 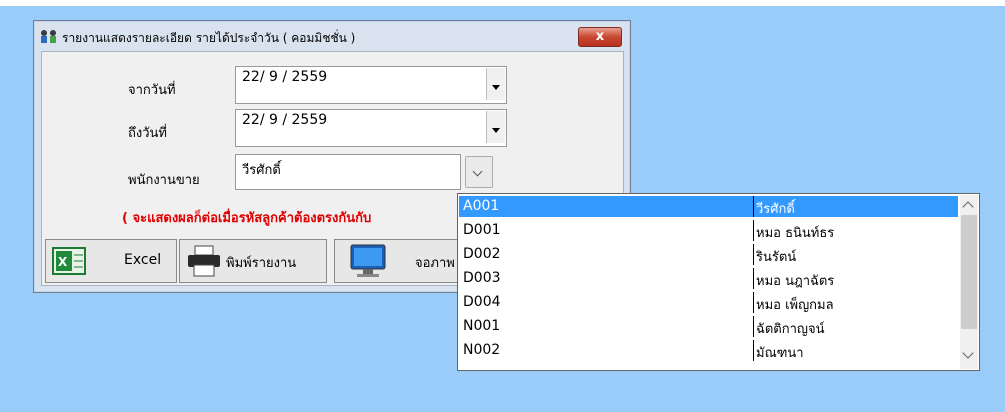 What do you see at coordinates (164, 180) in the screenshot?
I see `salesperson-label: พนักงานขาย` at bounding box center [164, 180].